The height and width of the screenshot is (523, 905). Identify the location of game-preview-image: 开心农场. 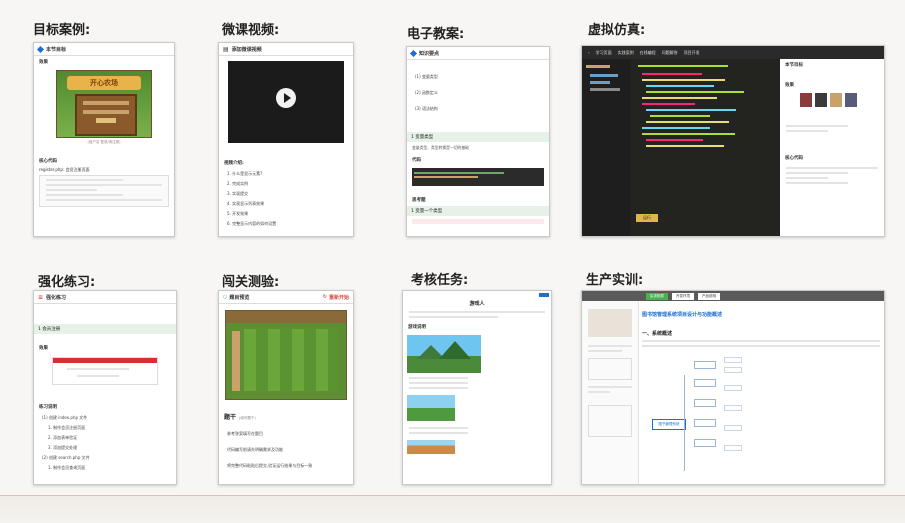
(104, 104).